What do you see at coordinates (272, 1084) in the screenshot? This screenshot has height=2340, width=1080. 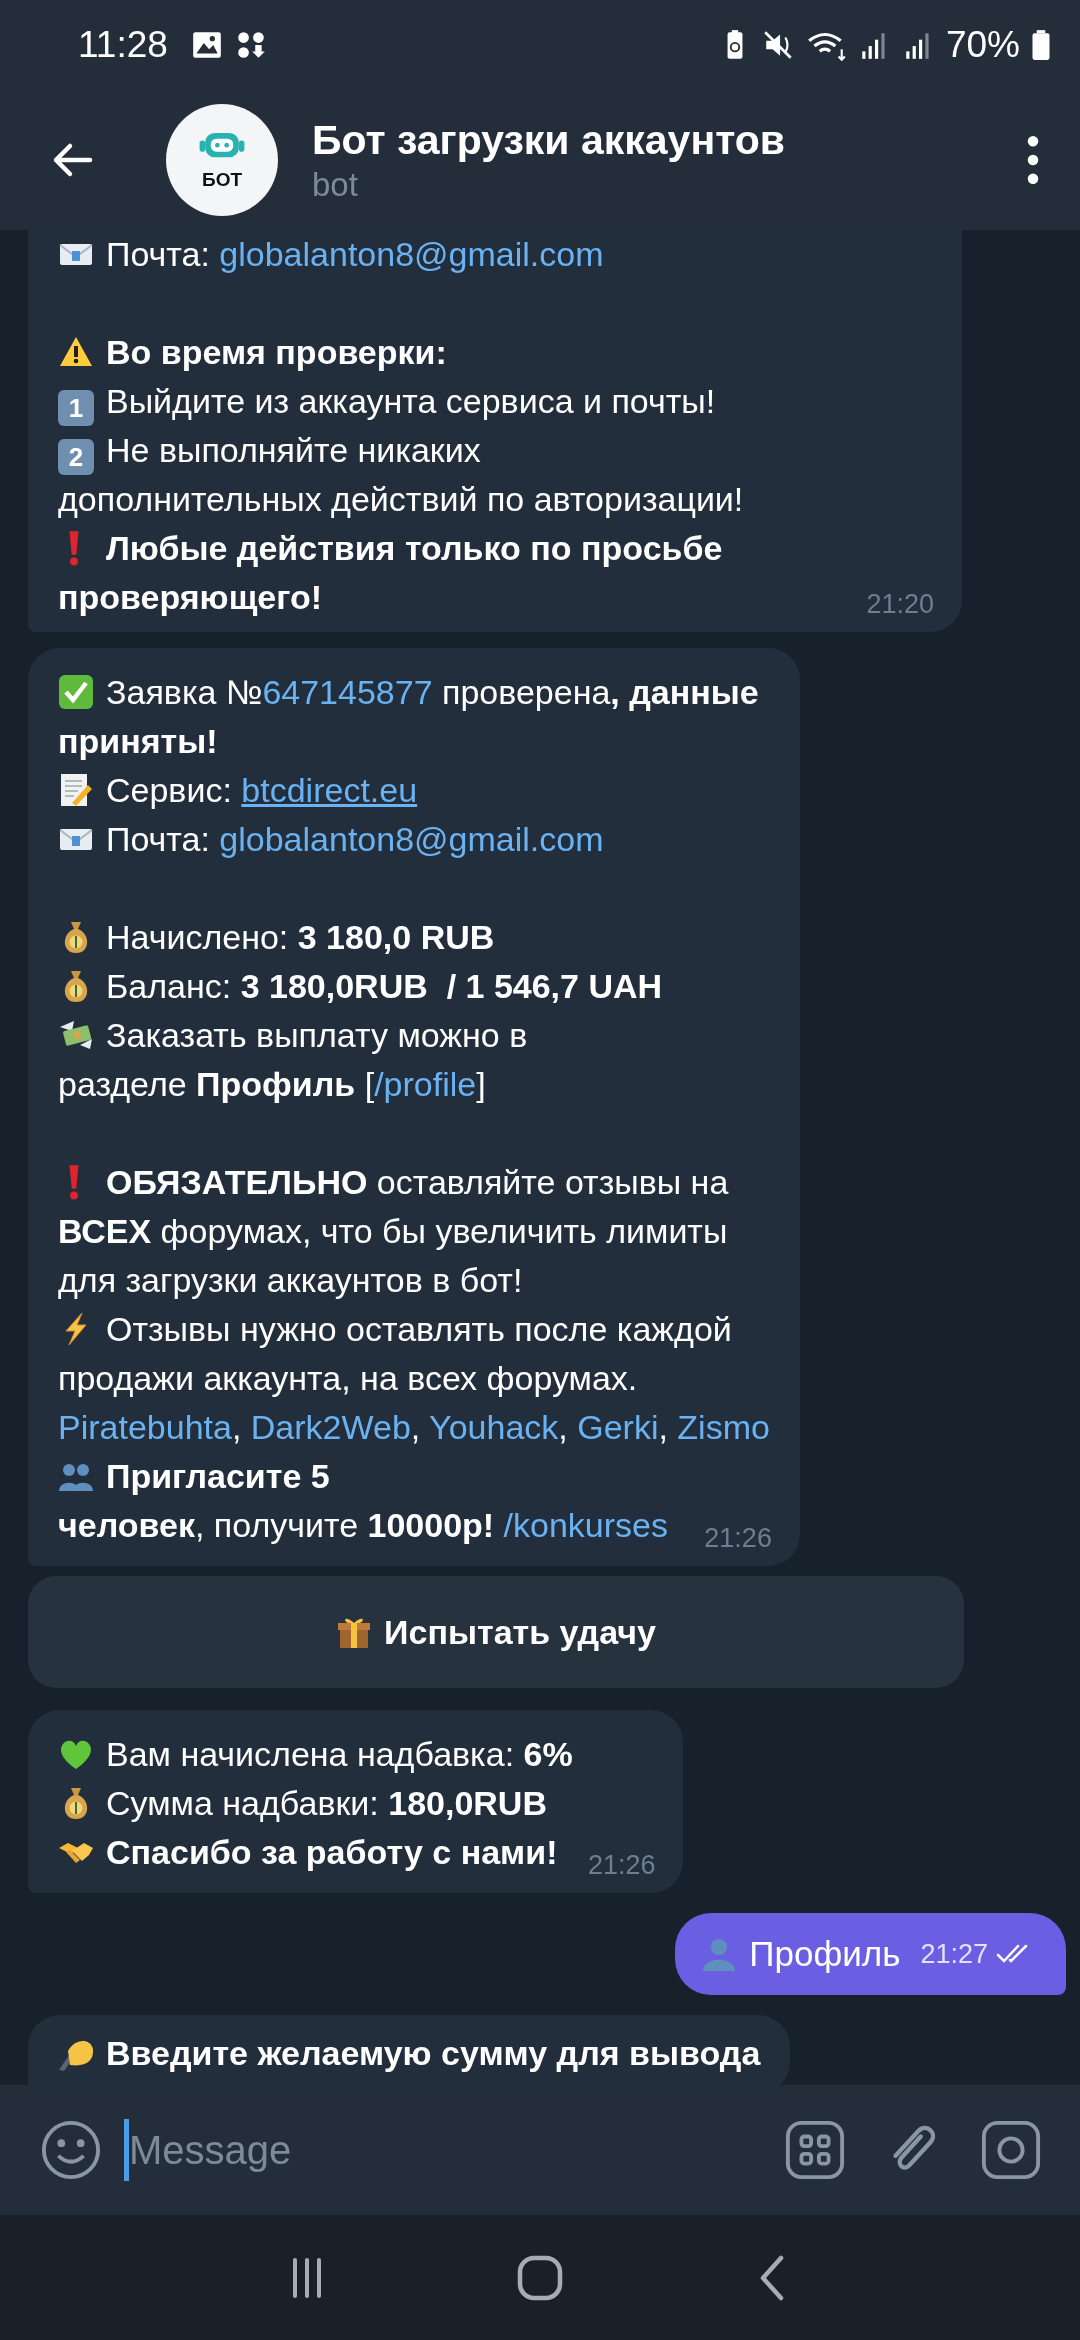 I see `message-text: разделе Профиль [/profile]` at bounding box center [272, 1084].